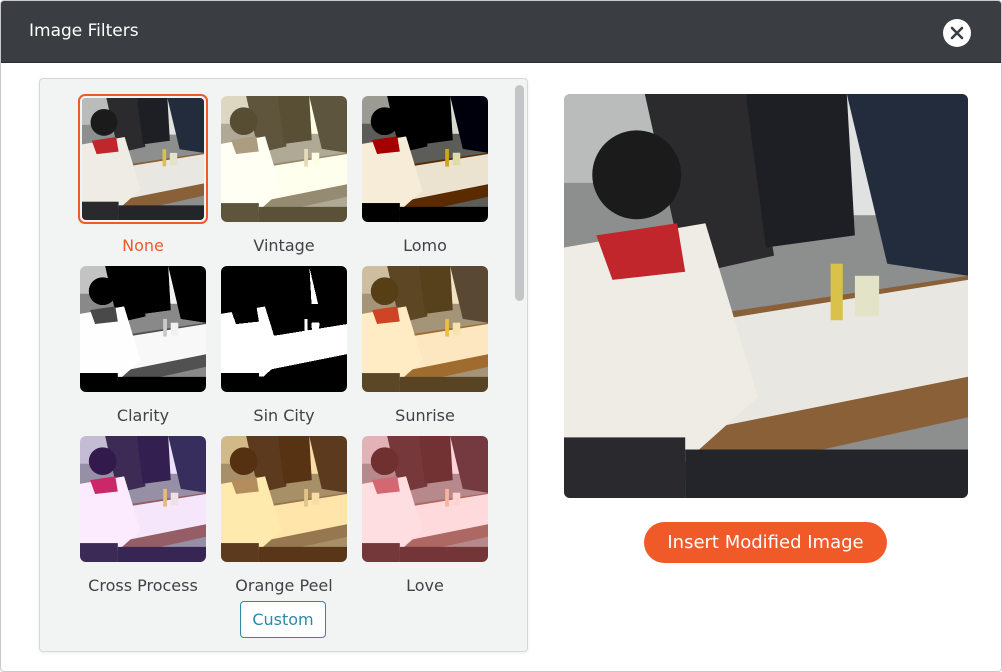  I want to click on dialog-titlebar: Image Filters, so click(501, 32).